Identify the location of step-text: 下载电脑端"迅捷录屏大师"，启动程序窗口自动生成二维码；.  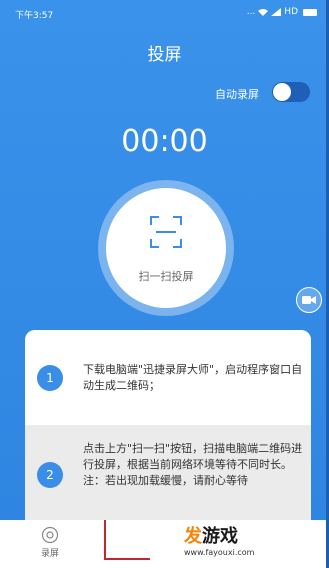
(193, 377).